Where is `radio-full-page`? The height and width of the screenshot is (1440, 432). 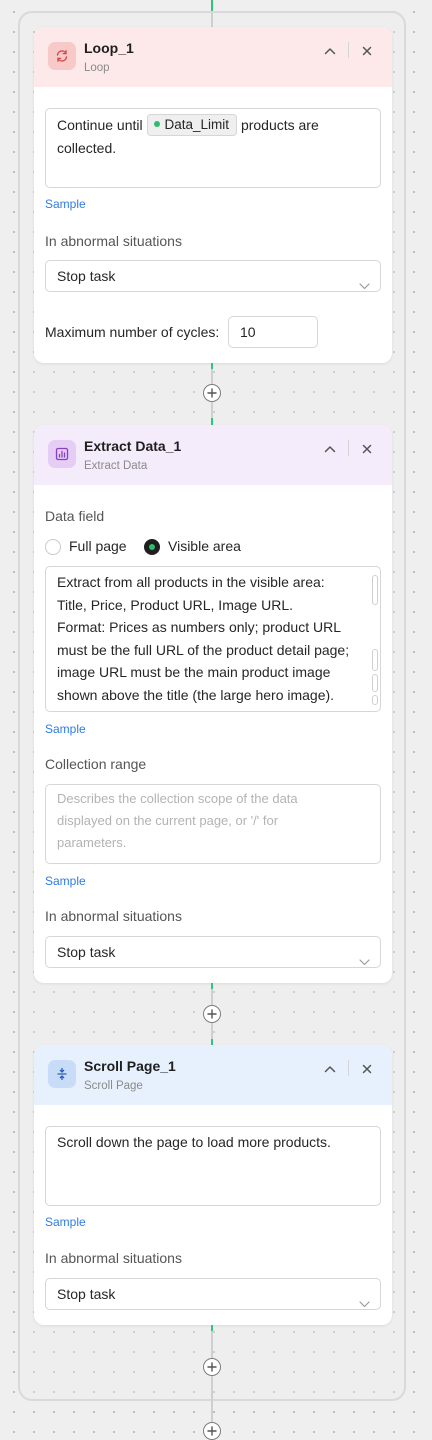 radio-full-page is located at coordinates (53, 547).